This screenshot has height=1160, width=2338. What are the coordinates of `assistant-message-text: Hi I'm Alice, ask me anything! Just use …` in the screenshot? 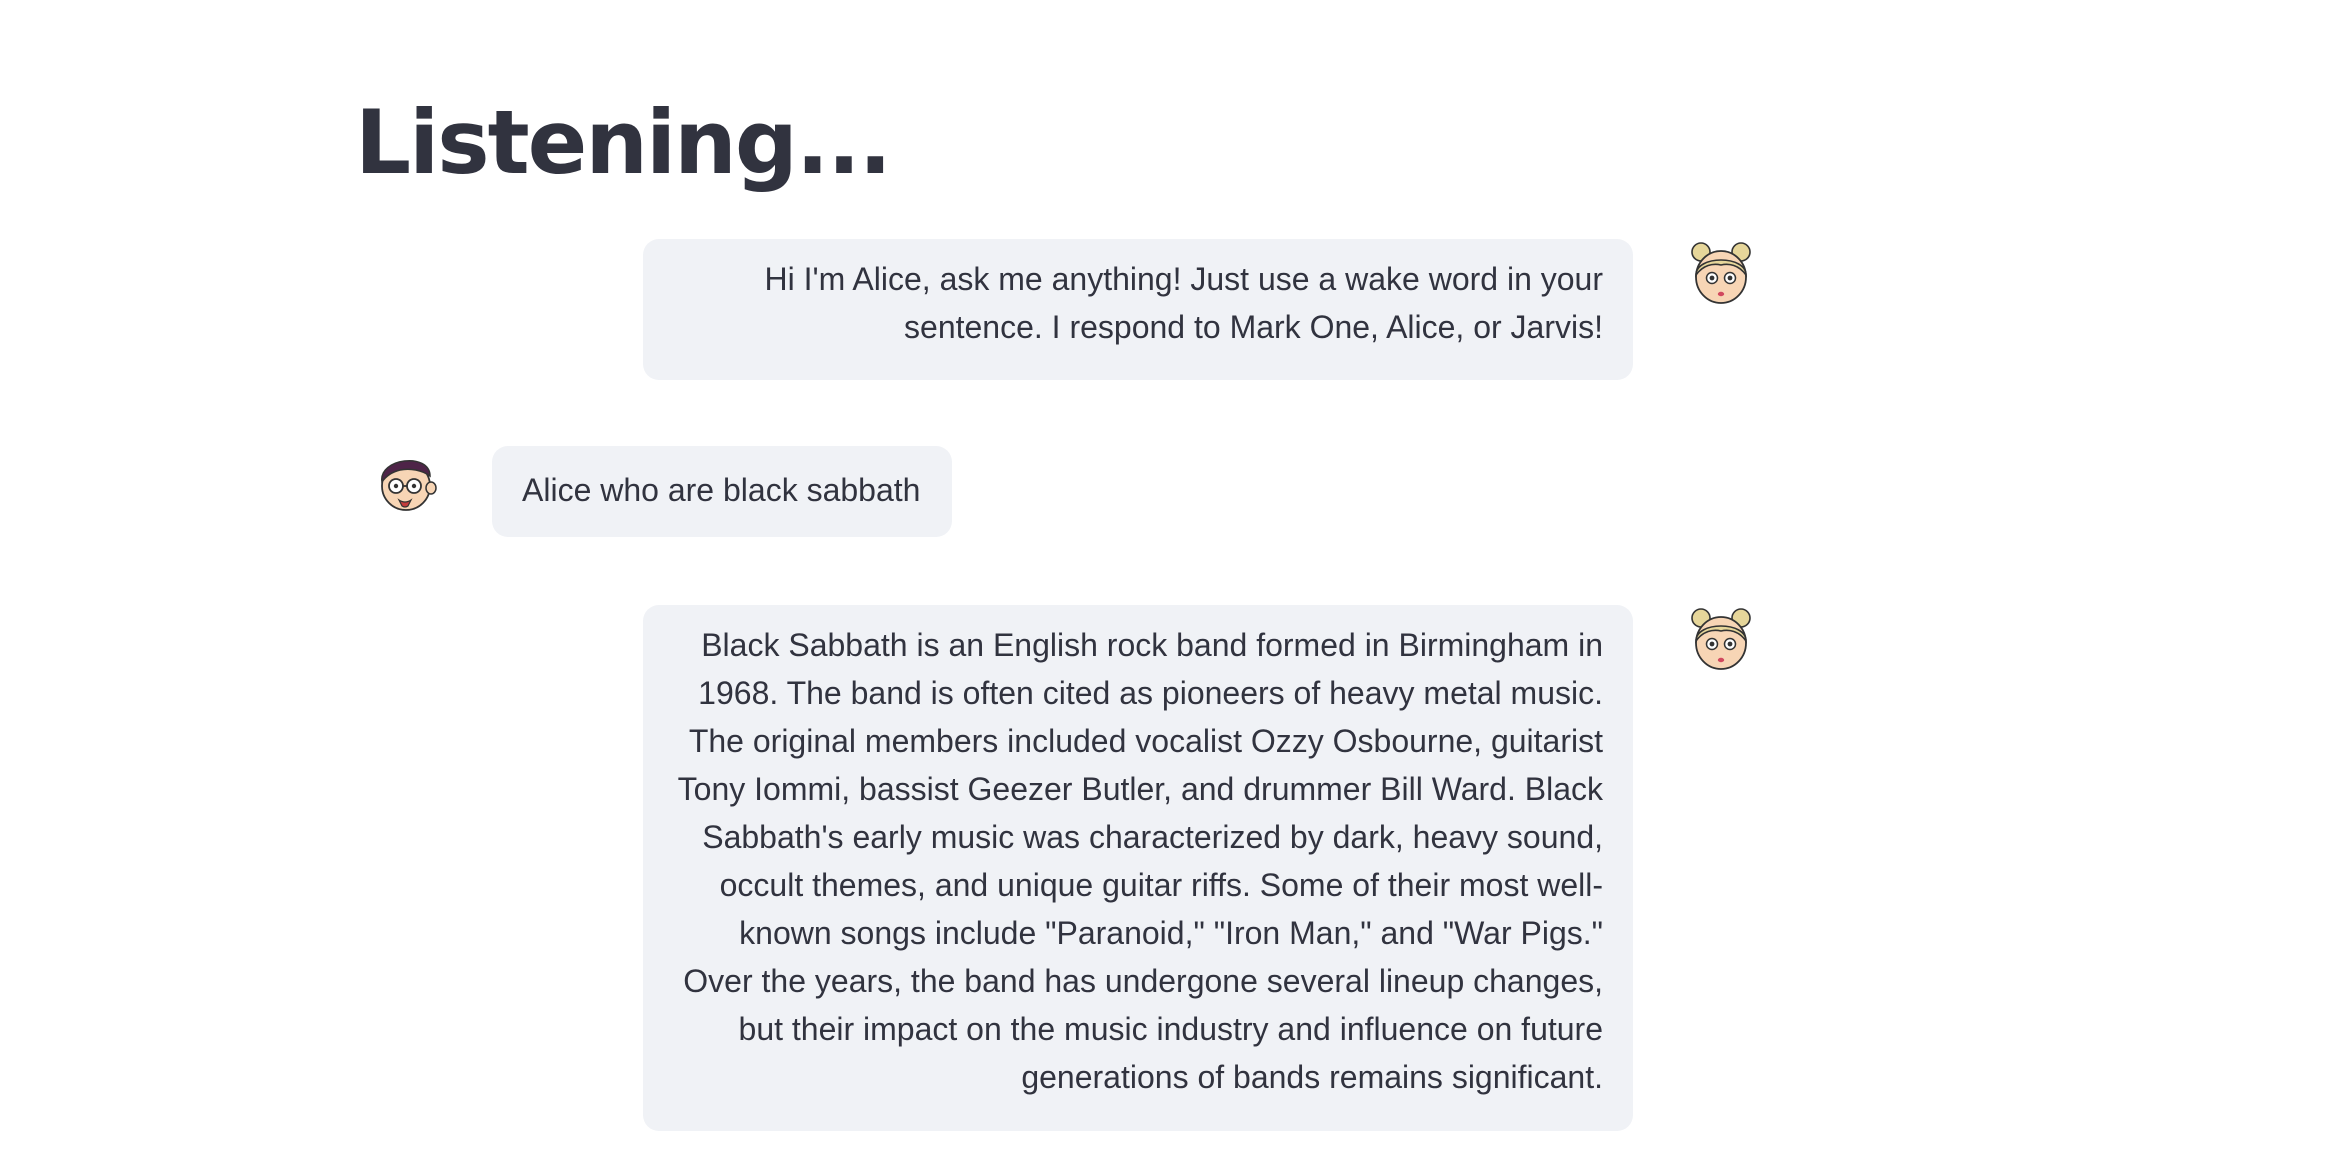 It's located at (1183, 303).